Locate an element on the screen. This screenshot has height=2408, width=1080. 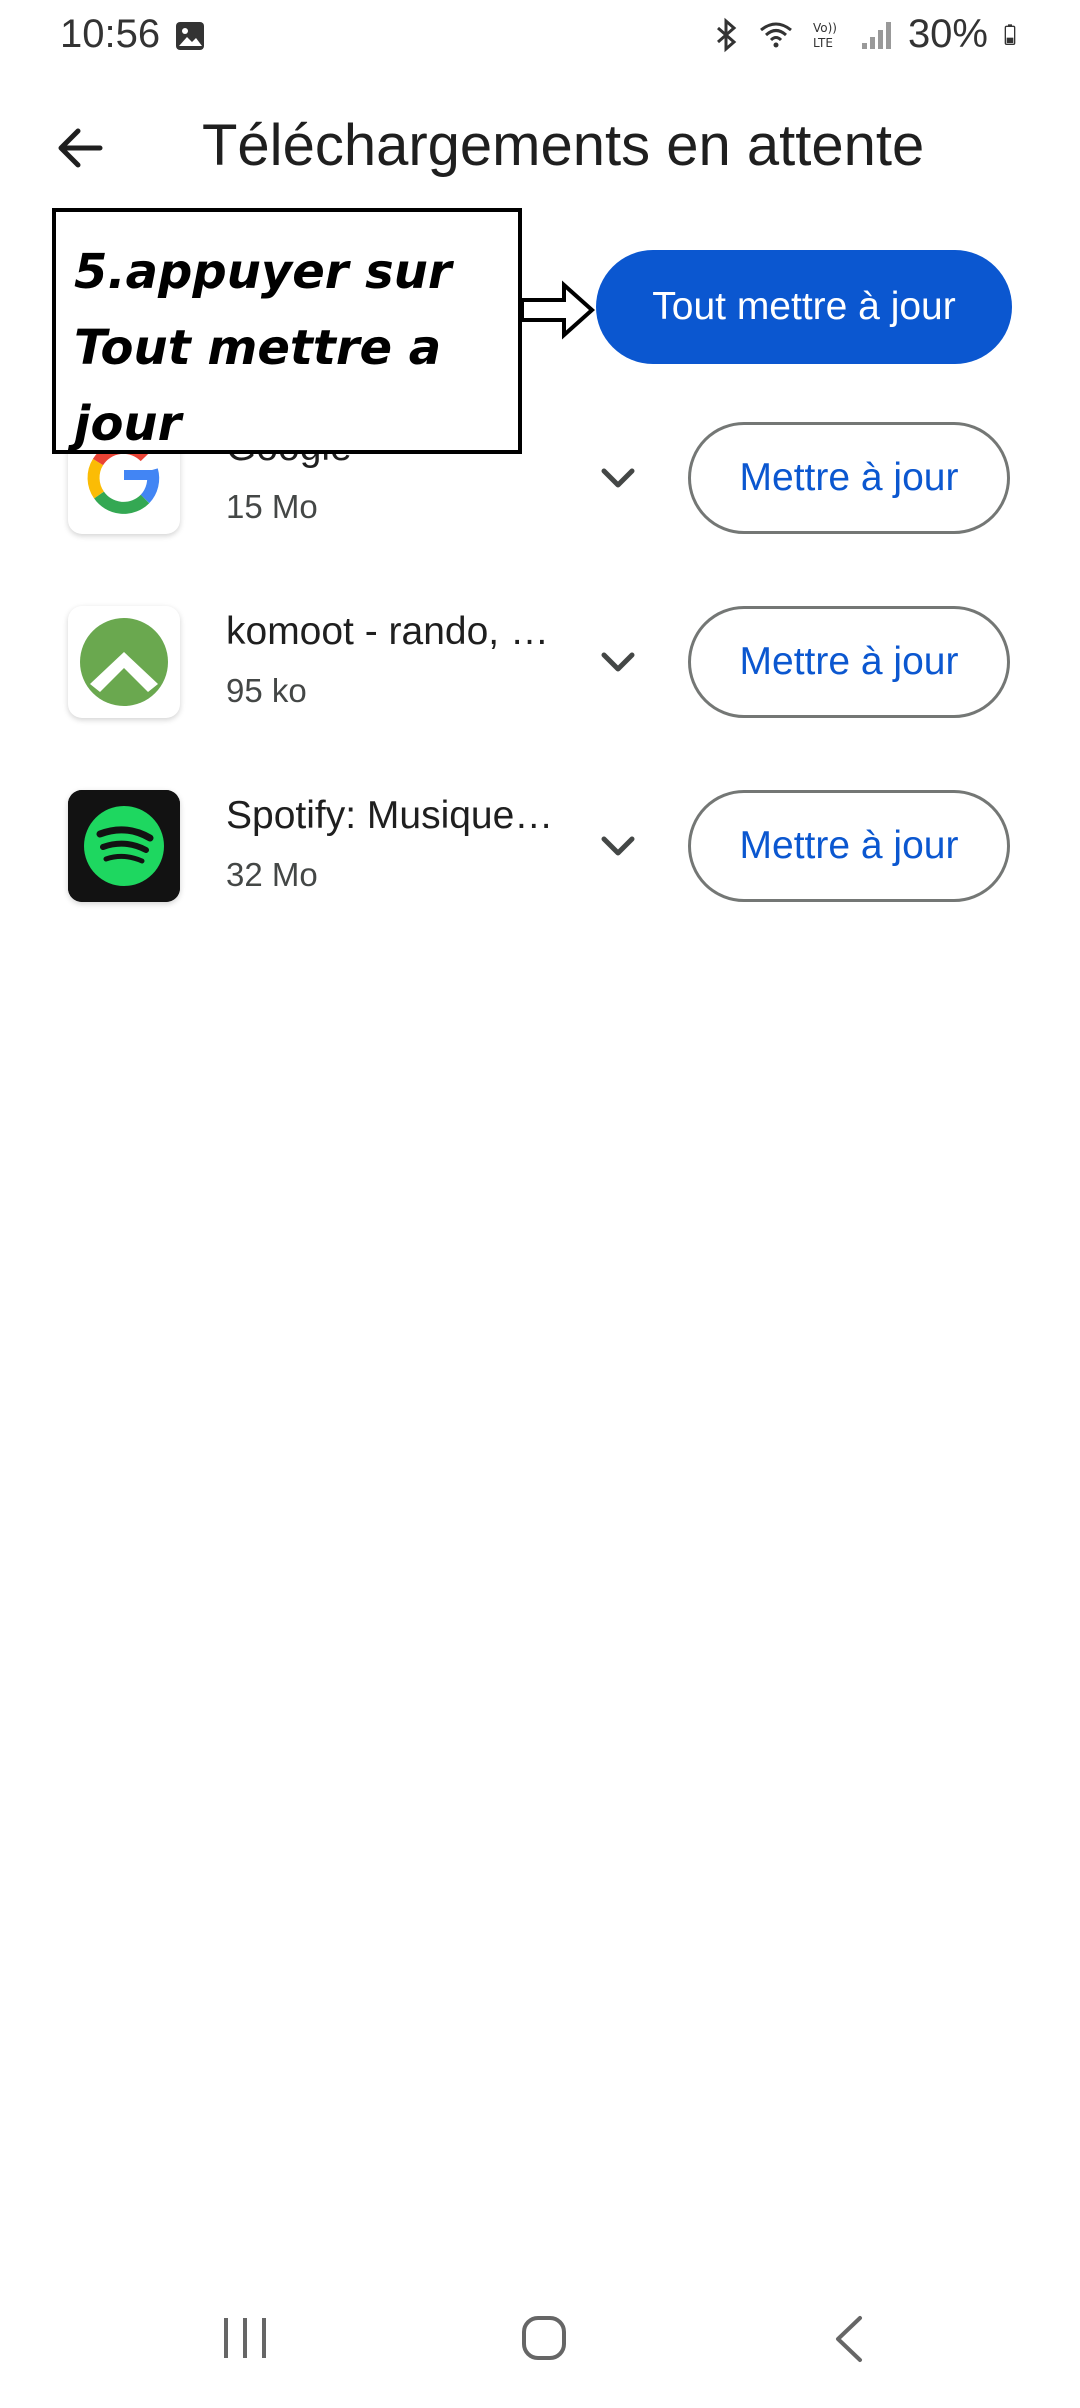
home-icon is located at coordinates (544, 2338).